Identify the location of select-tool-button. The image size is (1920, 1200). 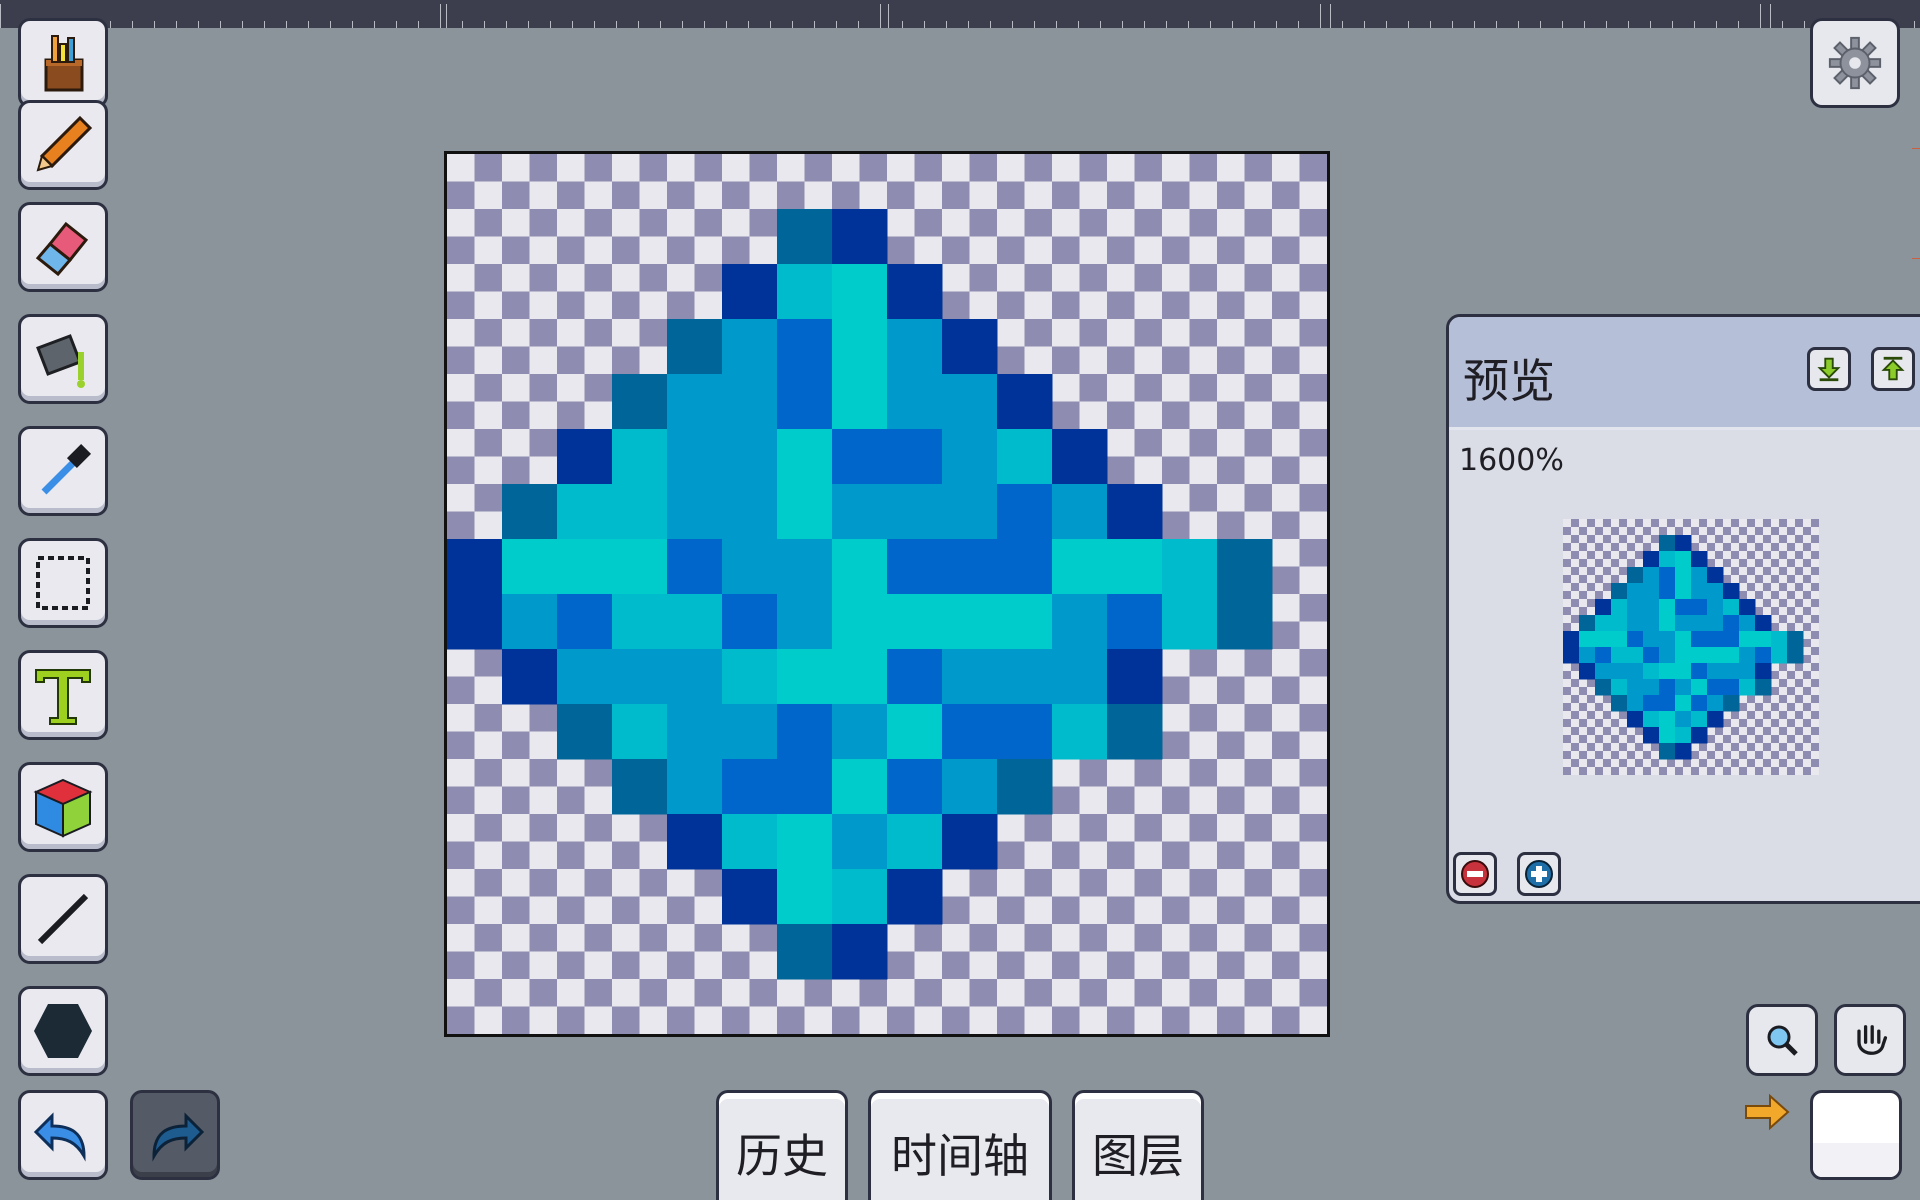
(63, 583).